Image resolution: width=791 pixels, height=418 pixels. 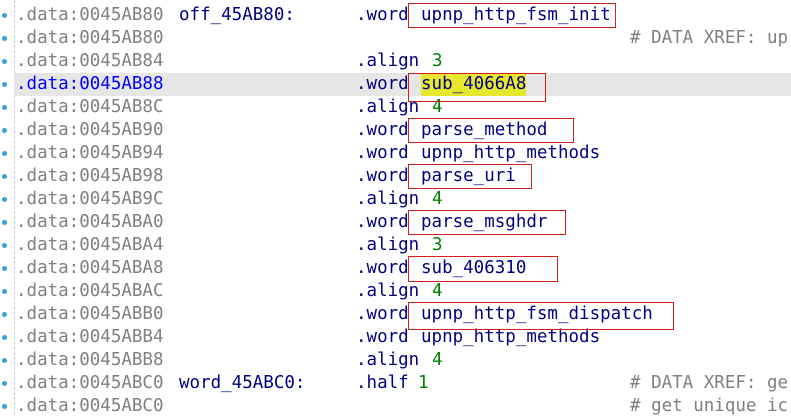 I want to click on line-address: .data:0045AB9C, so click(x=90, y=199).